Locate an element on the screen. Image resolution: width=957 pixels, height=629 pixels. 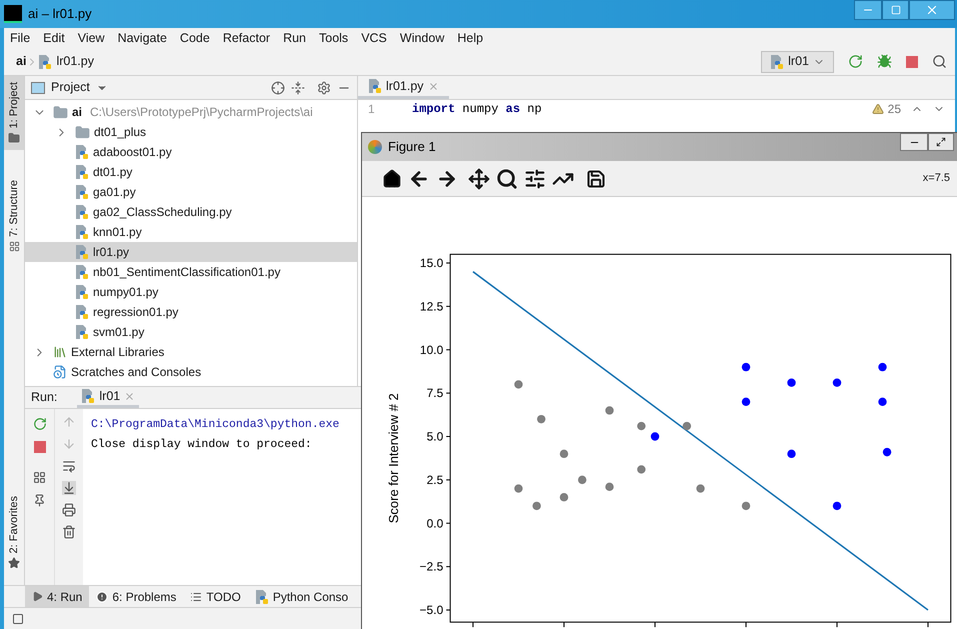
home-icon is located at coordinates (392, 178).